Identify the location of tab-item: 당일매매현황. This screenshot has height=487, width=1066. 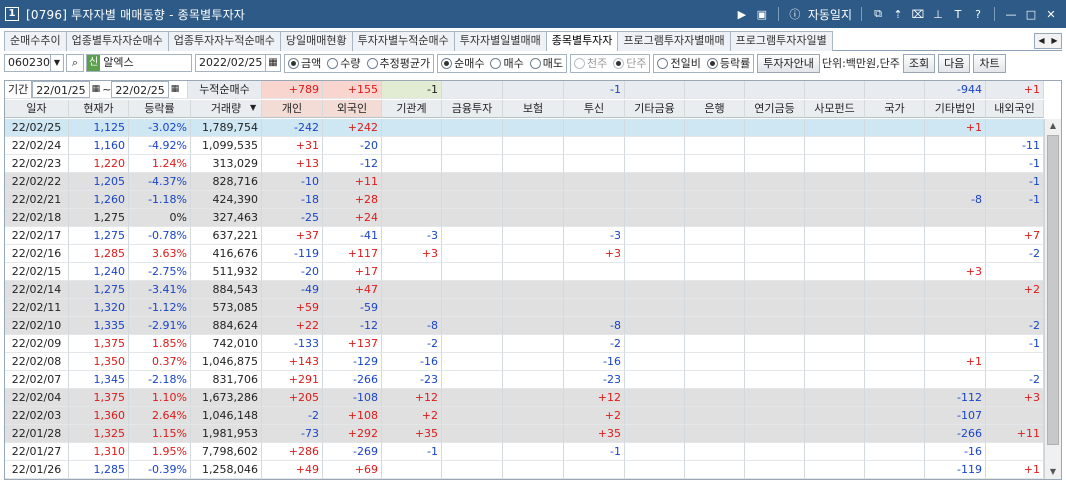
(316, 41).